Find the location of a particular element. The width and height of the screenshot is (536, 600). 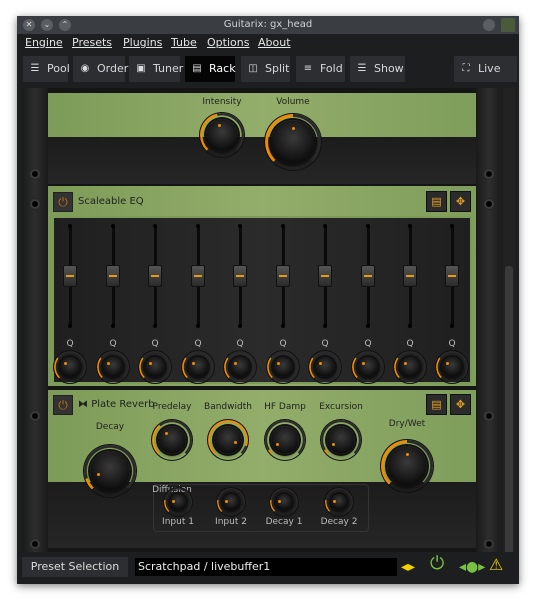

live-button: ⛶ Live is located at coordinates (485, 69).